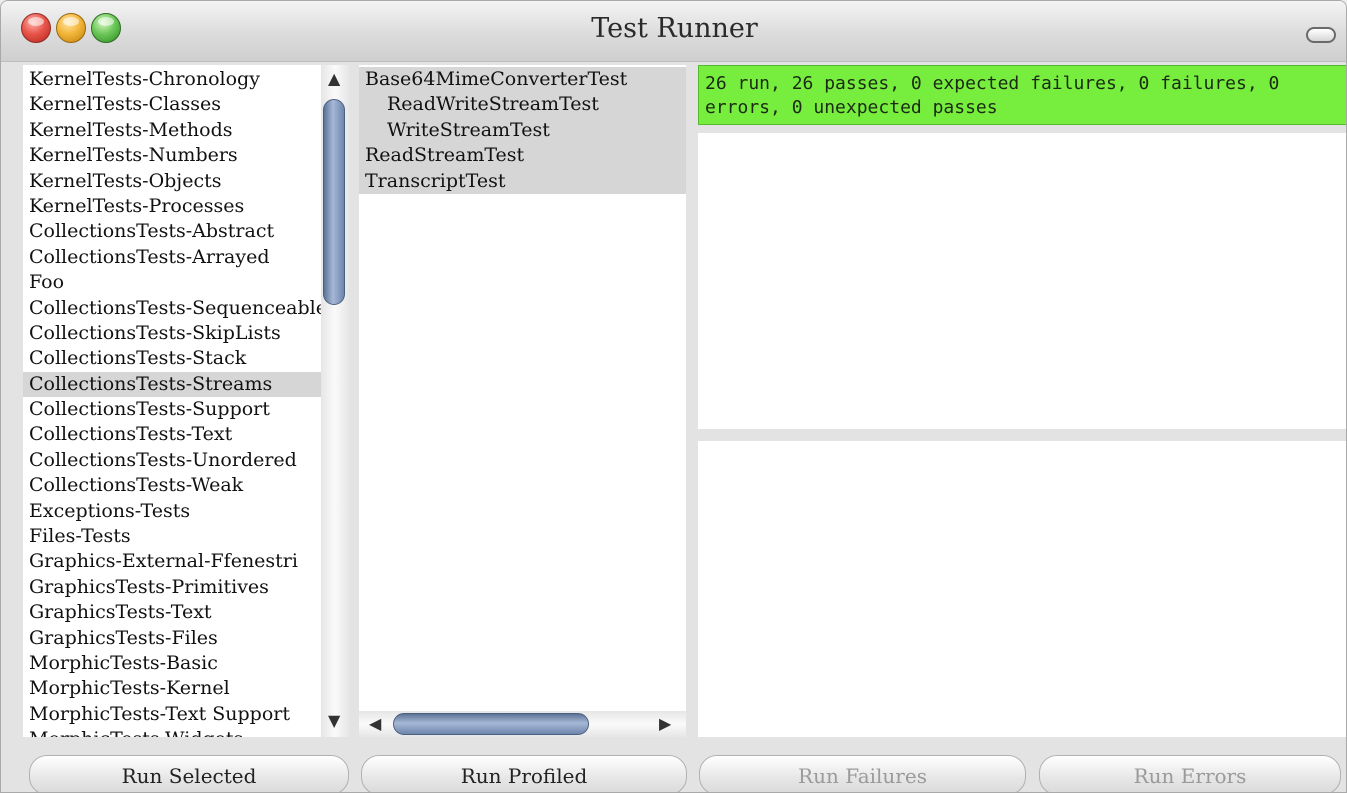  I want to click on test-class-item: WriteStreamTest, so click(522, 130).